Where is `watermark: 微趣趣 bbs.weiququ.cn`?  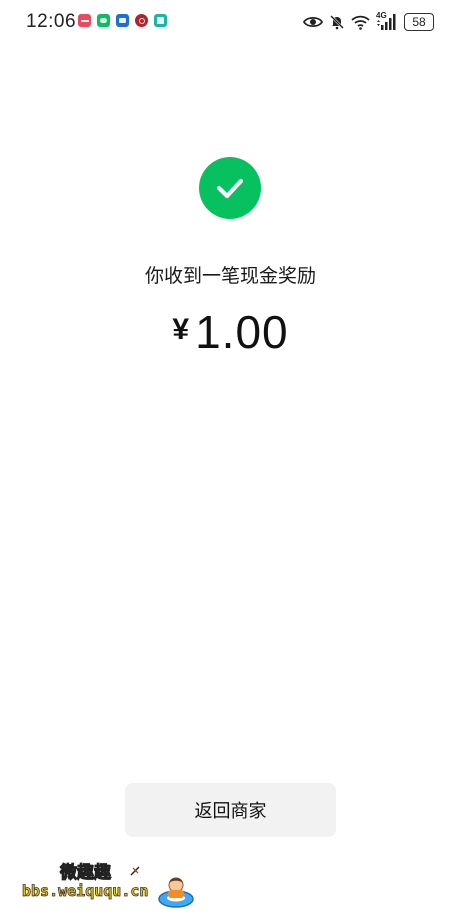 watermark: 微趣趣 bbs.weiququ.cn is located at coordinates (112, 882).